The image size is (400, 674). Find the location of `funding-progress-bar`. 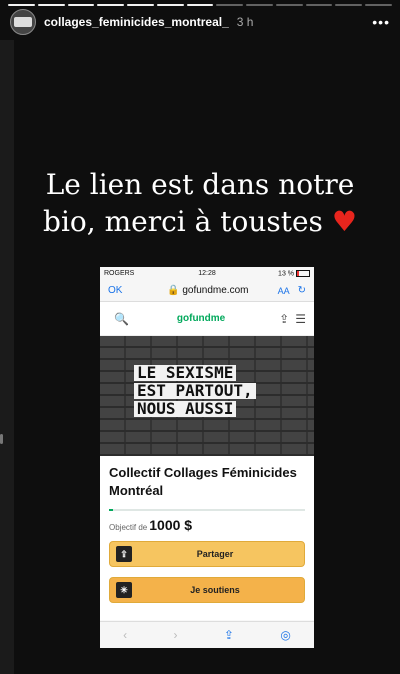

funding-progress-bar is located at coordinates (207, 510).